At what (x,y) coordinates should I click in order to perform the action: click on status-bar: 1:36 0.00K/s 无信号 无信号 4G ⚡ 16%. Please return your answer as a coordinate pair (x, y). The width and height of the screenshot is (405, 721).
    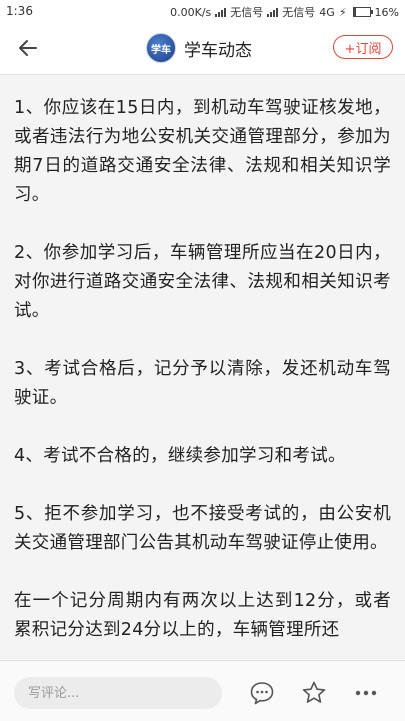
    Looking at the image, I should click on (202, 11).